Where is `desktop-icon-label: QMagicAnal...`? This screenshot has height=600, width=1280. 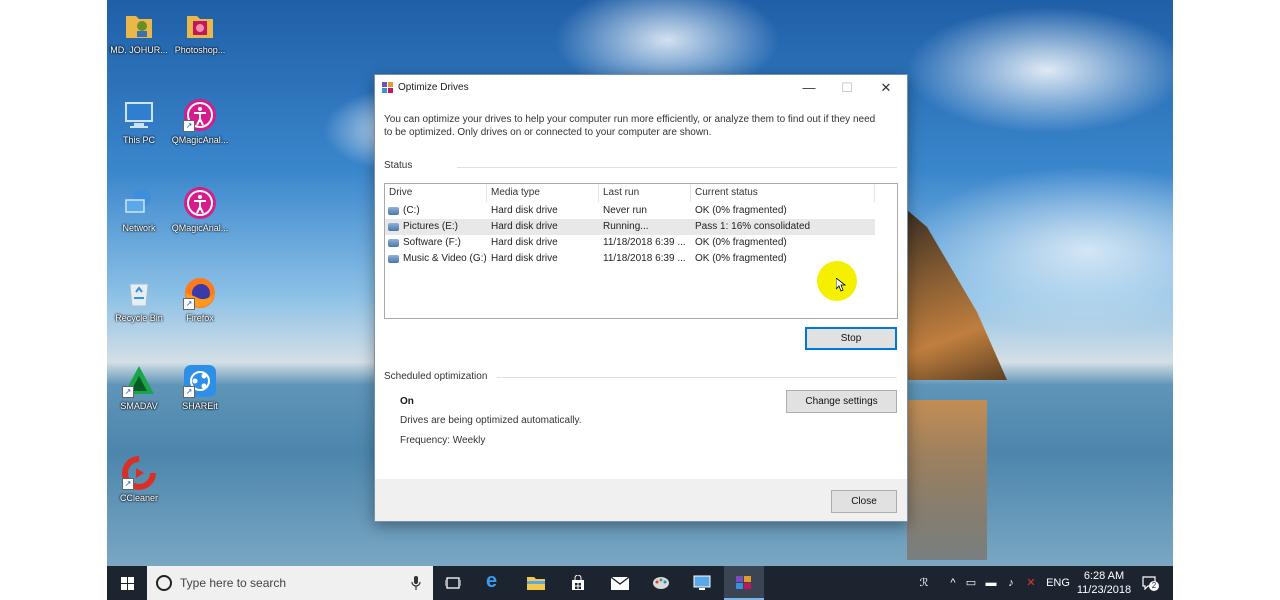
desktop-icon-label: QMagicAnal... is located at coordinates (200, 140).